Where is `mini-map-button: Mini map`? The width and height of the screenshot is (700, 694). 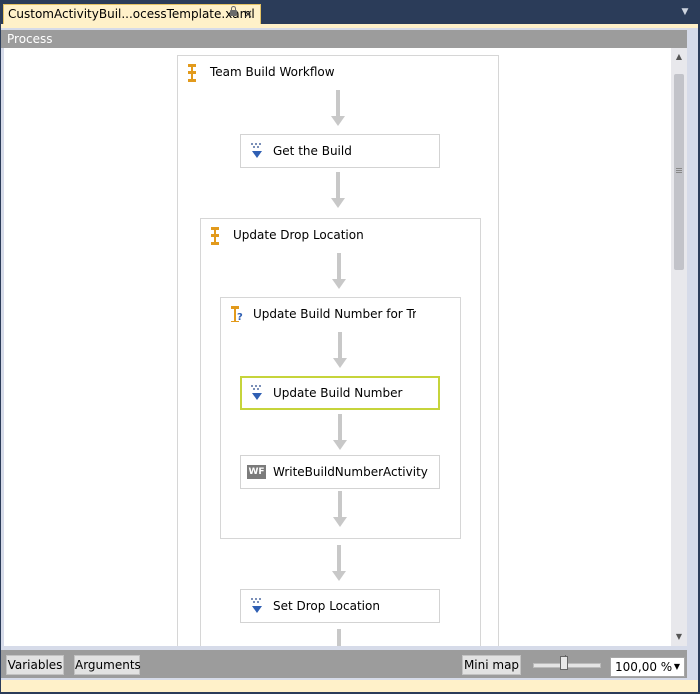 mini-map-button: Mini map is located at coordinates (491, 665).